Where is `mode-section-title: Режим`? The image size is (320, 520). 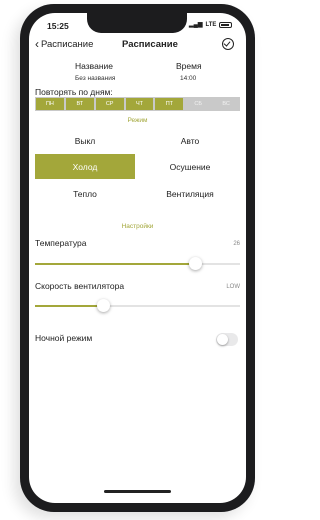 mode-section-title: Режим is located at coordinates (137, 120).